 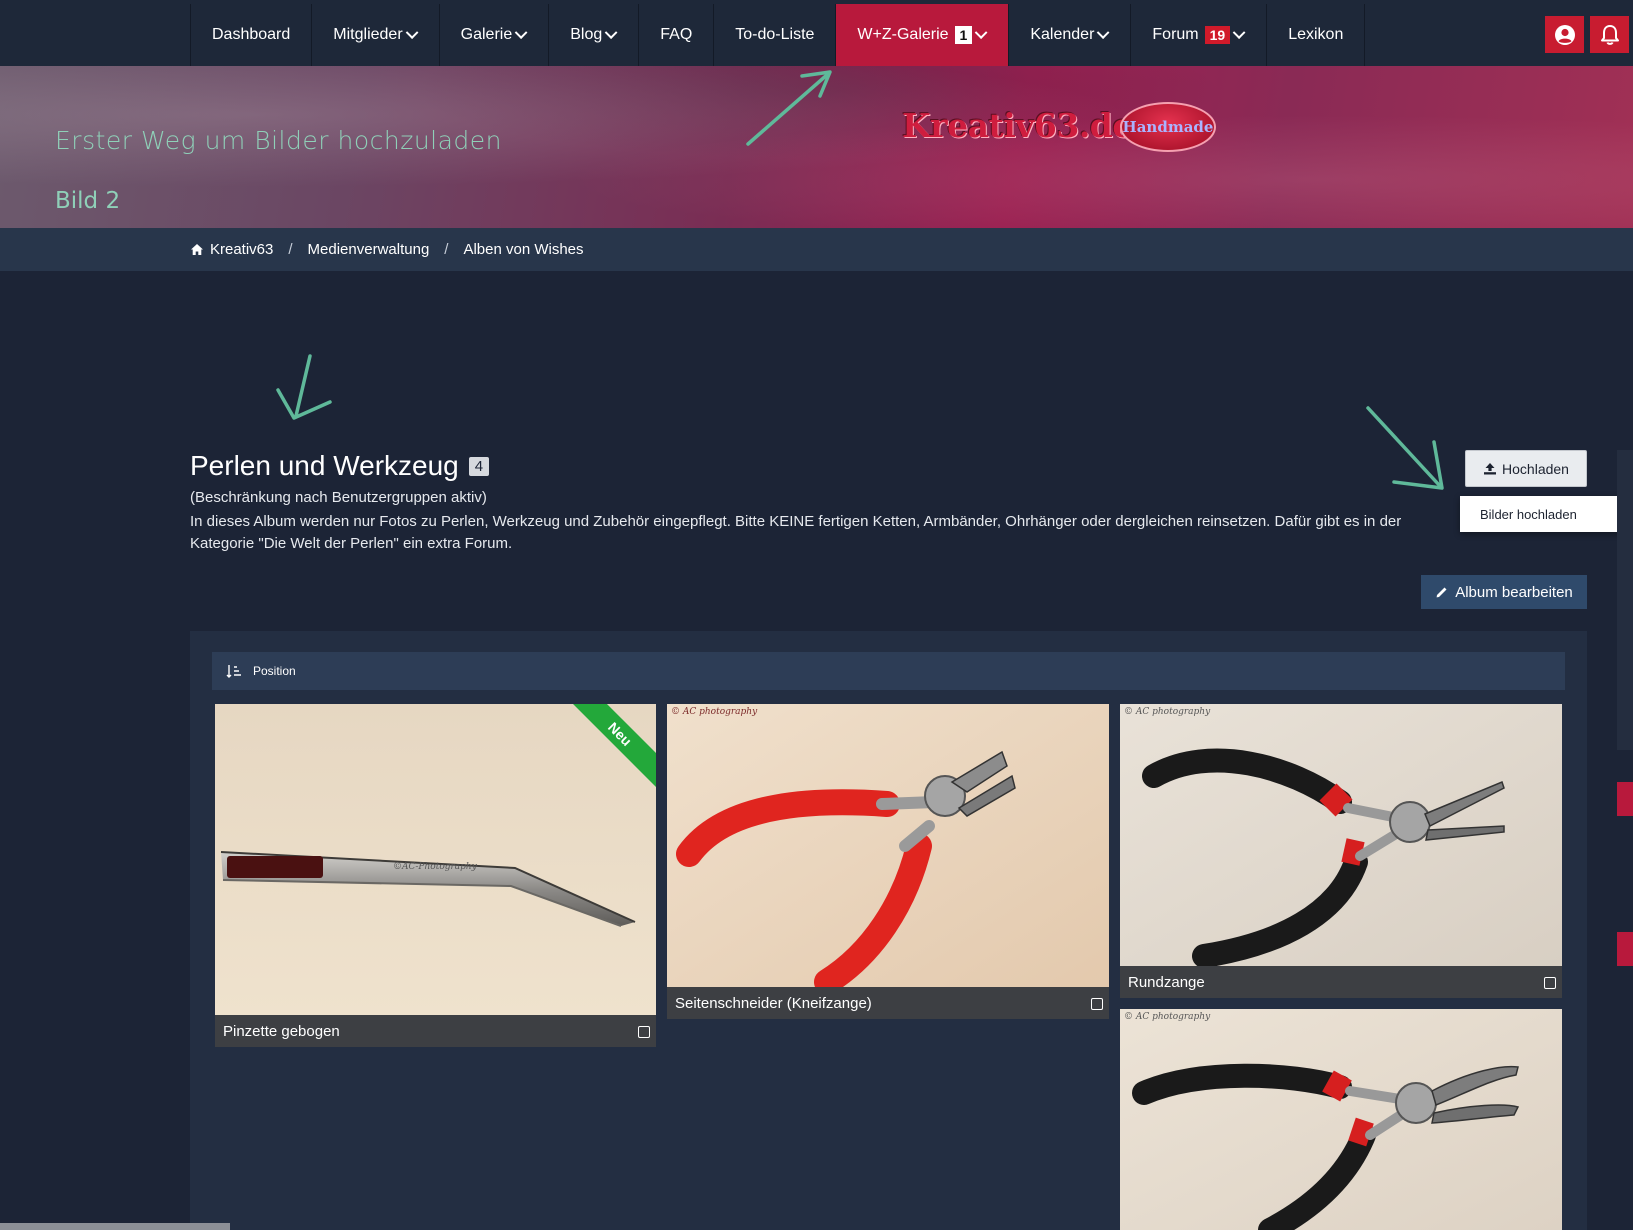 I want to click on page-title: Perlen und Werkzeug, so click(x=324, y=465).